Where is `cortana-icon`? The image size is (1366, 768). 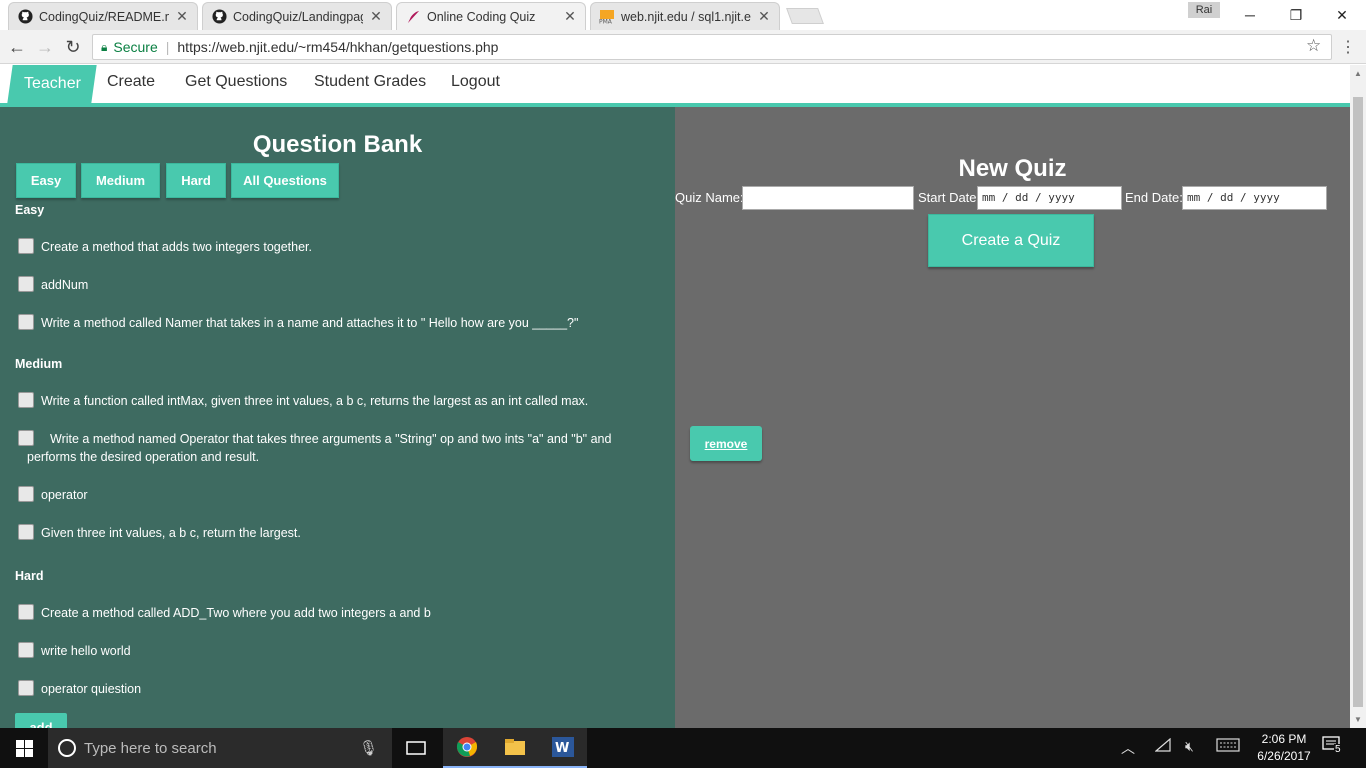
cortana-icon is located at coordinates (67, 748).